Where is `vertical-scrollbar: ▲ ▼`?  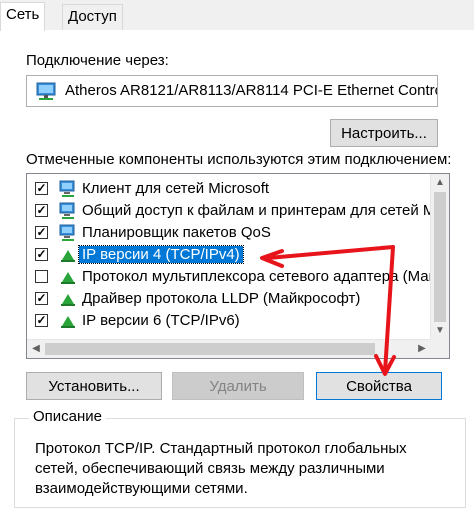 vertical-scrollbar: ▲ ▼ is located at coordinates (439, 266).